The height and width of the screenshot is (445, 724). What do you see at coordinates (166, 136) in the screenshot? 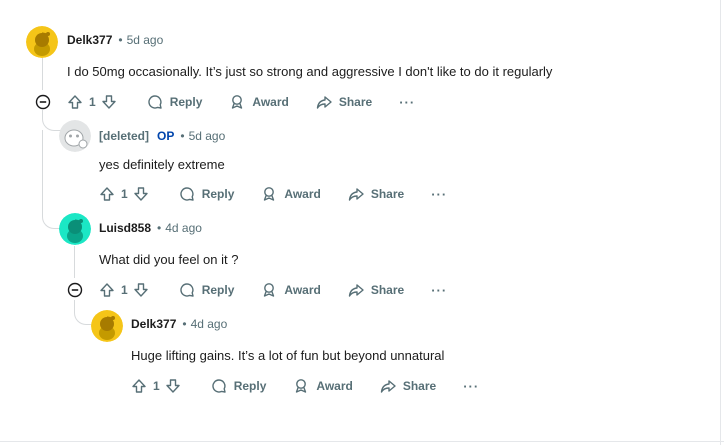
I see `op-badge: OP` at bounding box center [166, 136].